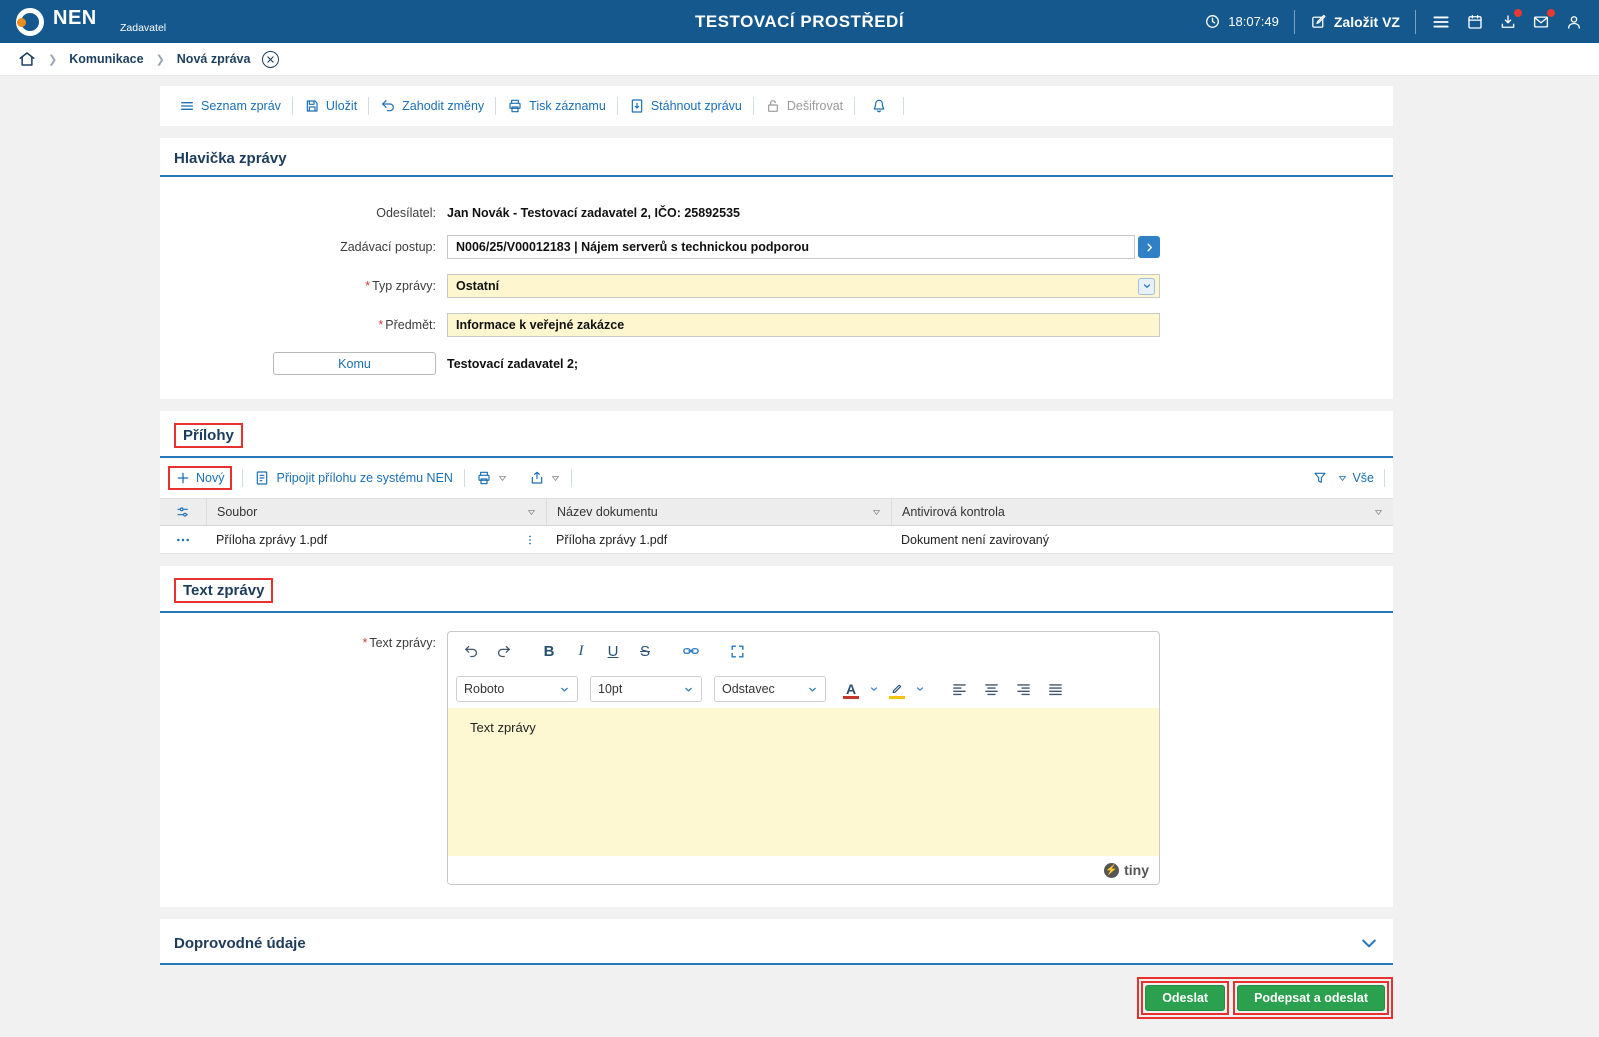 Image resolution: width=1599 pixels, height=1037 pixels. I want to click on brand: NEN Zadavatel, so click(91, 21).